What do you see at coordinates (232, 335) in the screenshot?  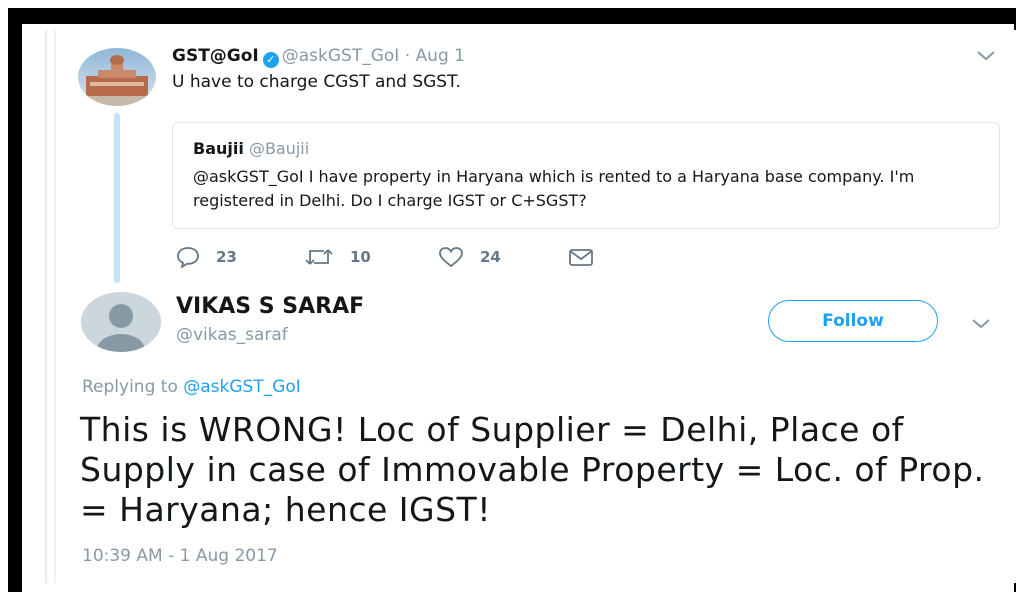 I see `author-handle: @vikas_saraf` at bounding box center [232, 335].